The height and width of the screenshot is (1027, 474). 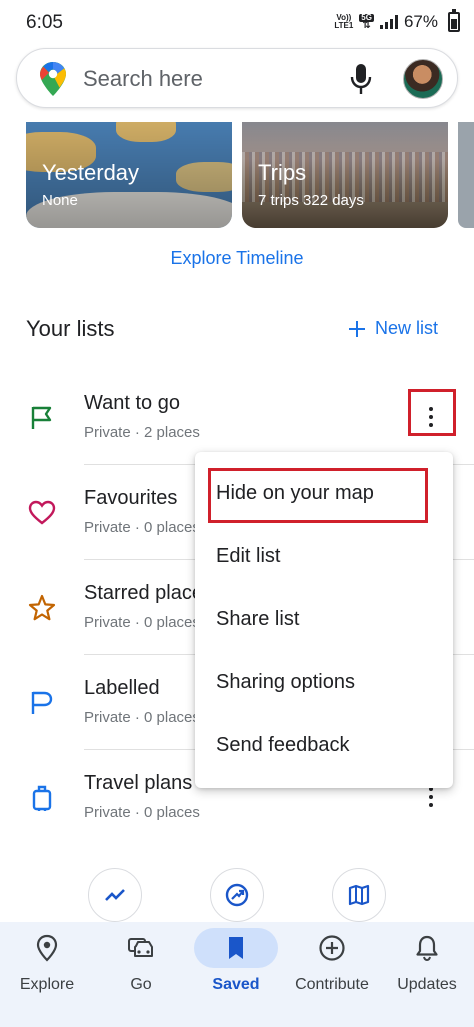 What do you see at coordinates (466, 175) in the screenshot?
I see `timeline-card-peek` at bounding box center [466, 175].